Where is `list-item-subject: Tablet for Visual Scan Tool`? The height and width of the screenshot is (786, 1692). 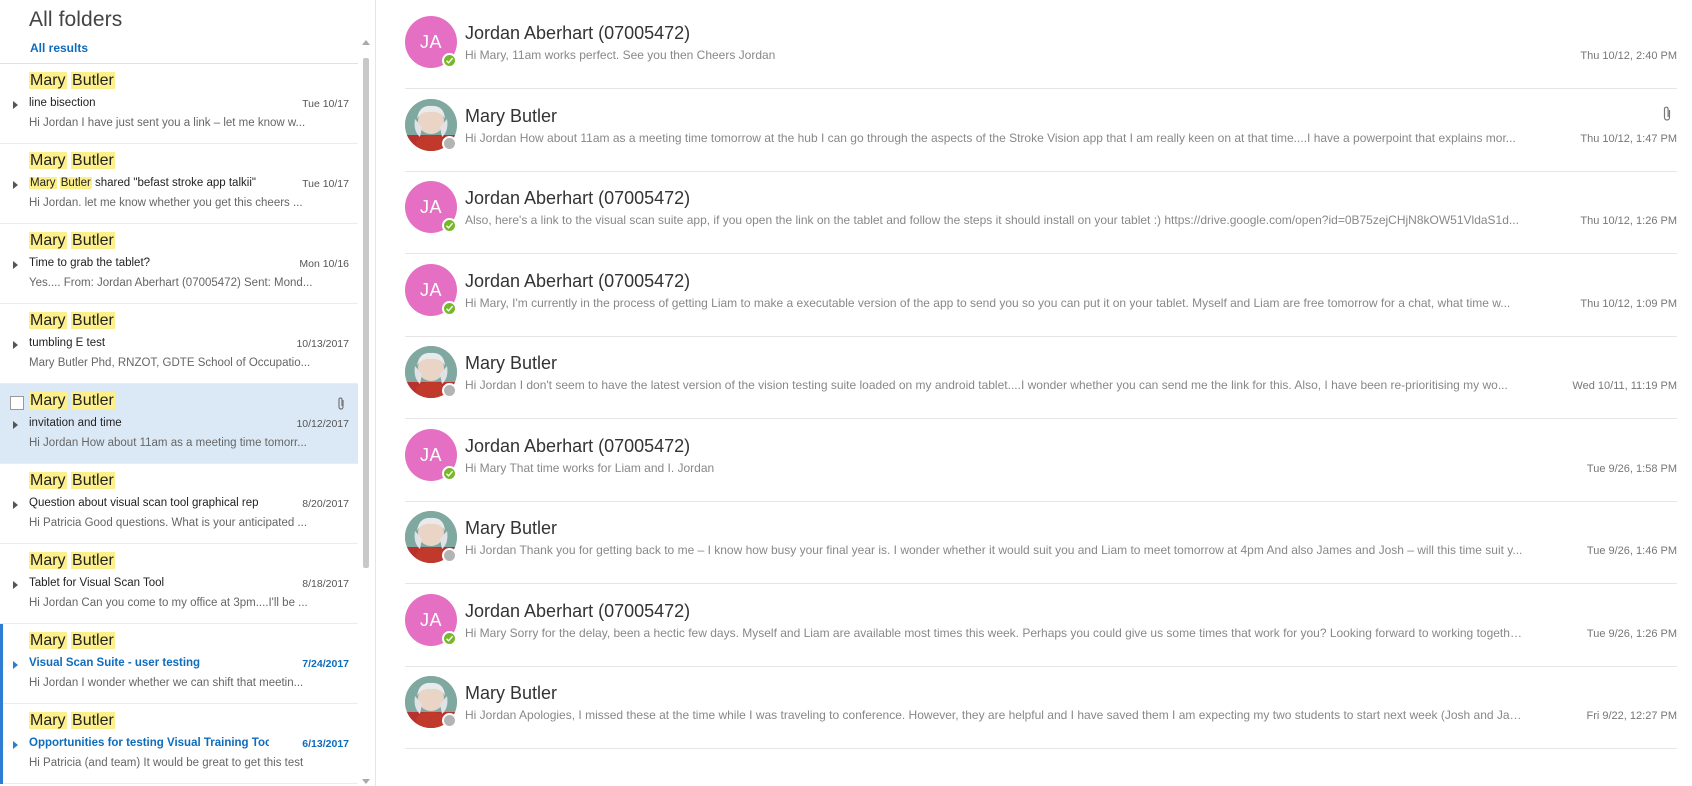
list-item-subject: Tablet for Visual Scan Tool is located at coordinates (97, 583).